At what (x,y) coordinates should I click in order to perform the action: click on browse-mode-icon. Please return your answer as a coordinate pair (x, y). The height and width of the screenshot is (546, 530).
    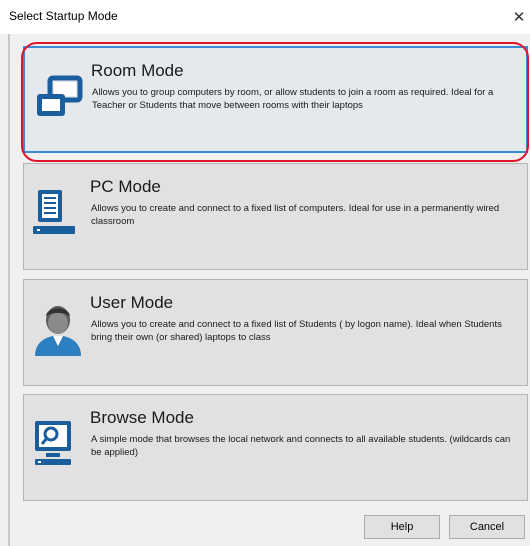
    Looking at the image, I should click on (53, 443).